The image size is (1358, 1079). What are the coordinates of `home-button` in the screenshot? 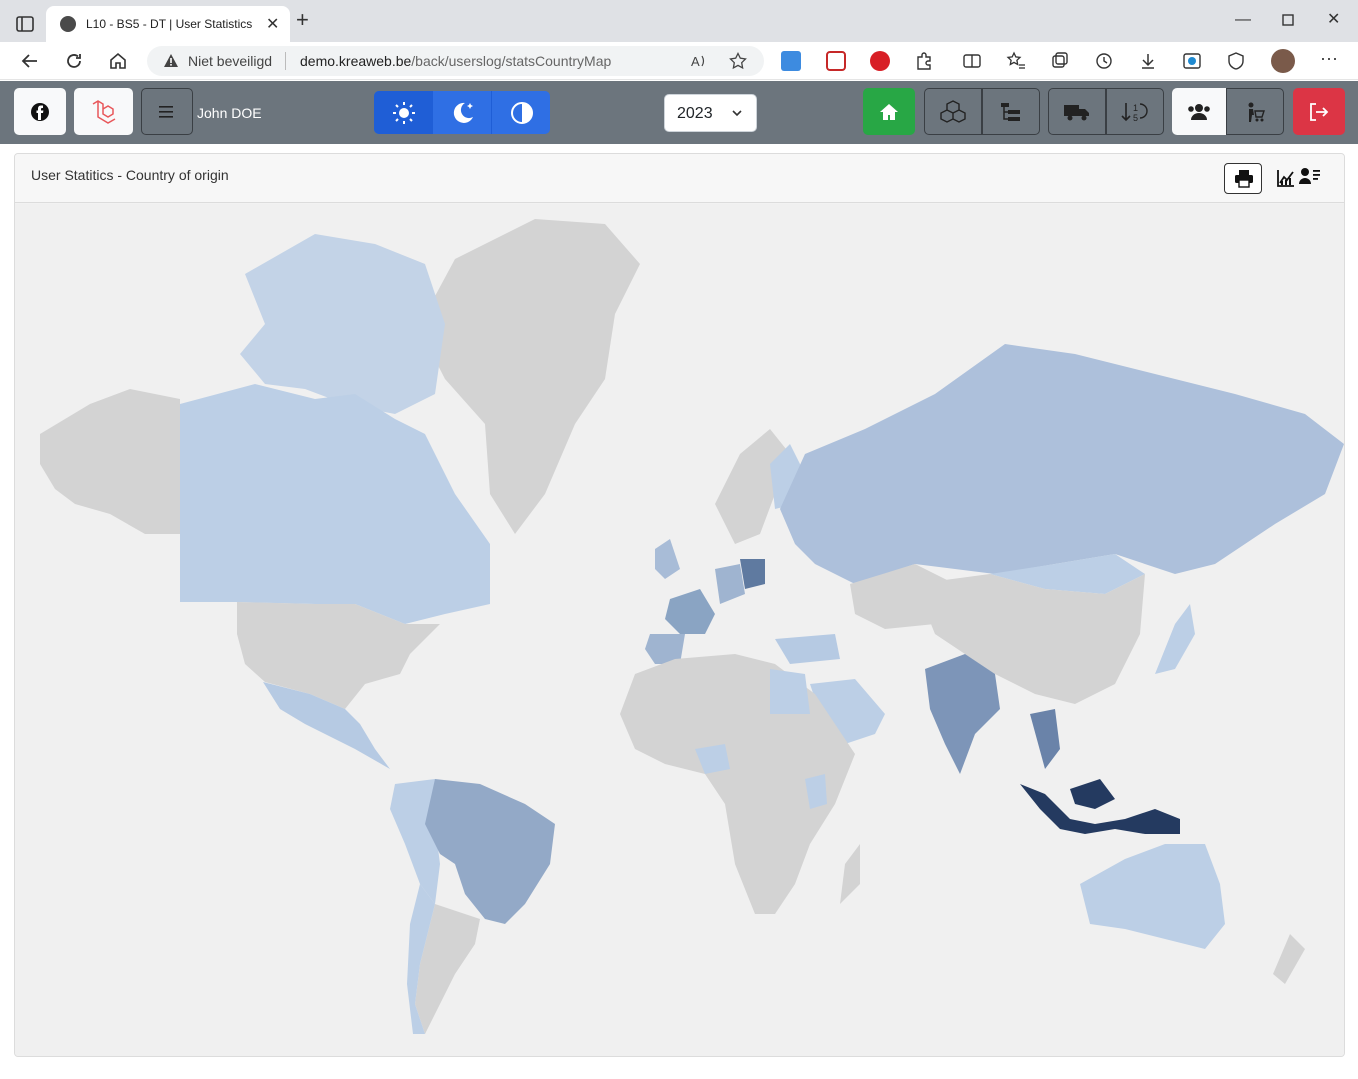 It's located at (889, 111).